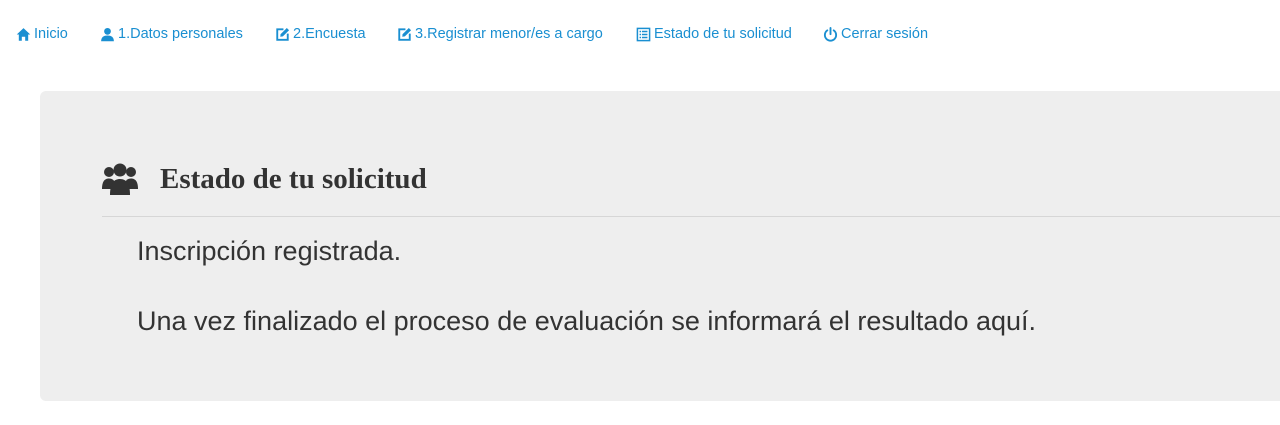 The width and height of the screenshot is (1280, 425). Describe the element at coordinates (23, 34) in the screenshot. I see `home-icon` at that location.